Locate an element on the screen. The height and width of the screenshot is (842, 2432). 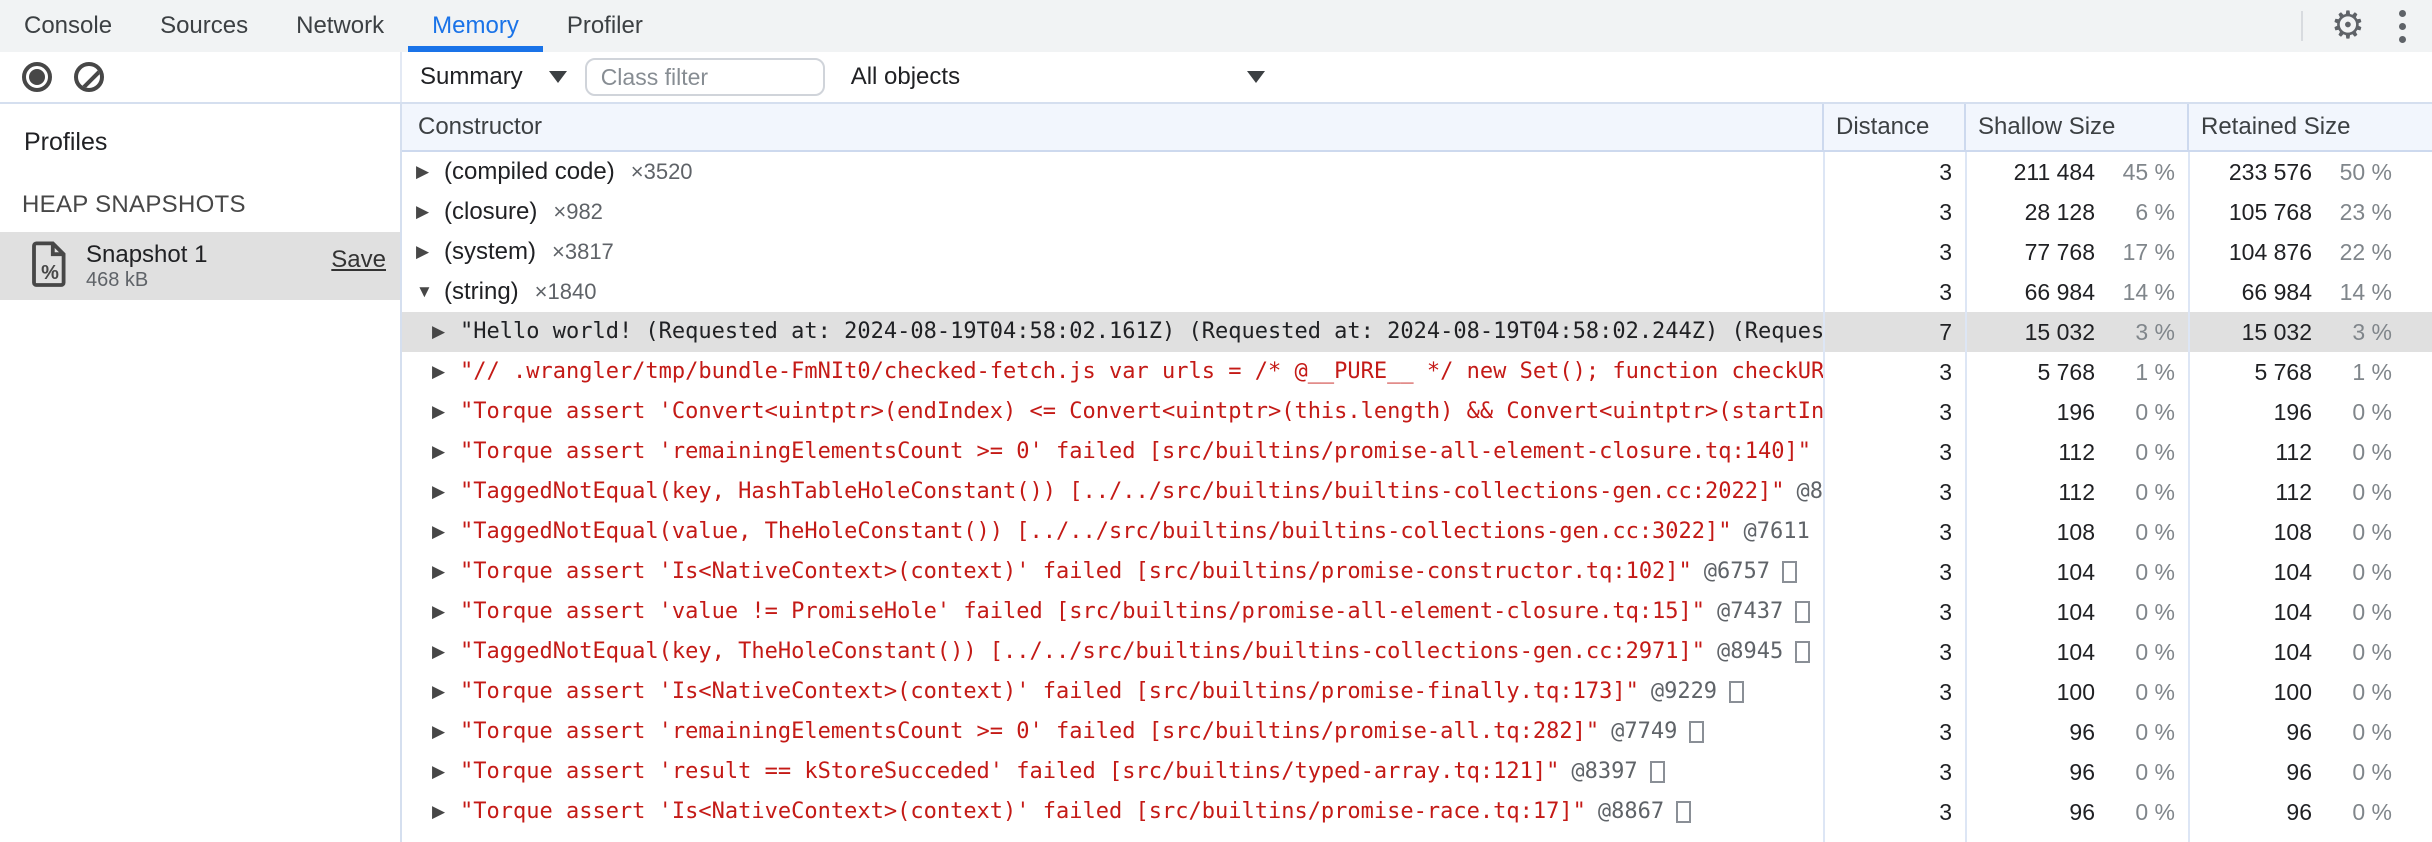
shallow-size-cell: 104 0 % is located at coordinates (2077, 572).